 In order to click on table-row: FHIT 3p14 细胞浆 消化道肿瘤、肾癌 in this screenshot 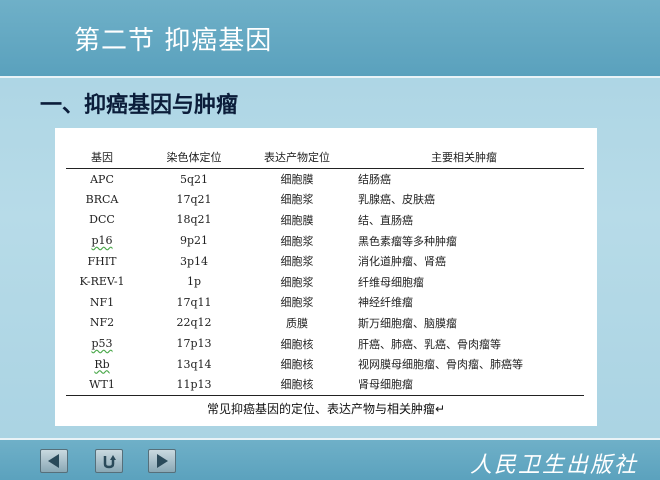, I will do `click(325, 261)`.